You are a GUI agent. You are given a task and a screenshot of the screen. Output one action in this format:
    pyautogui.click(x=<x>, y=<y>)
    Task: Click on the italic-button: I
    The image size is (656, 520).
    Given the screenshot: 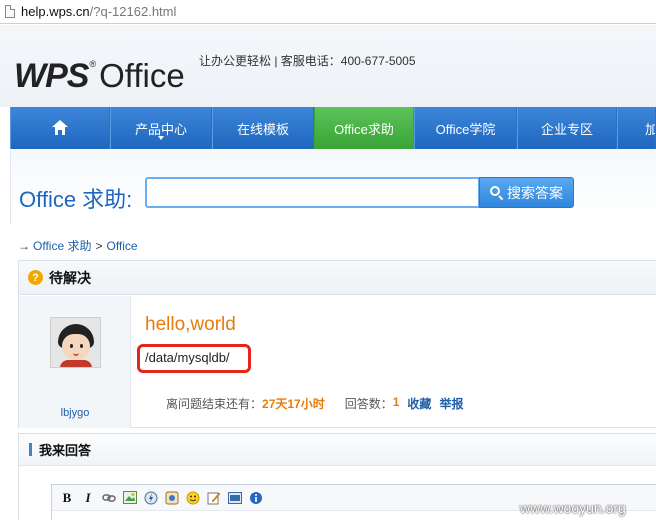 What is the action you would take?
    pyautogui.click(x=88, y=498)
    